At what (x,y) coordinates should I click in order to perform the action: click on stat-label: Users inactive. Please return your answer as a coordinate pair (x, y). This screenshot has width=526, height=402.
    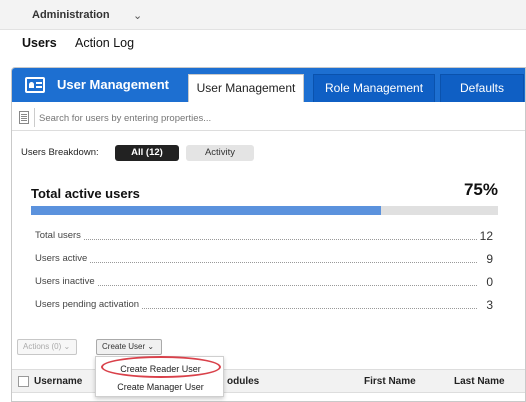
    Looking at the image, I should click on (66, 281).